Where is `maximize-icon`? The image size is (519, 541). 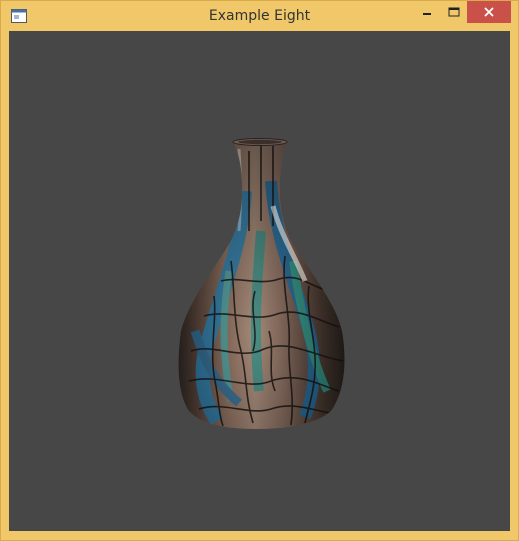 maximize-icon is located at coordinates (453, 12).